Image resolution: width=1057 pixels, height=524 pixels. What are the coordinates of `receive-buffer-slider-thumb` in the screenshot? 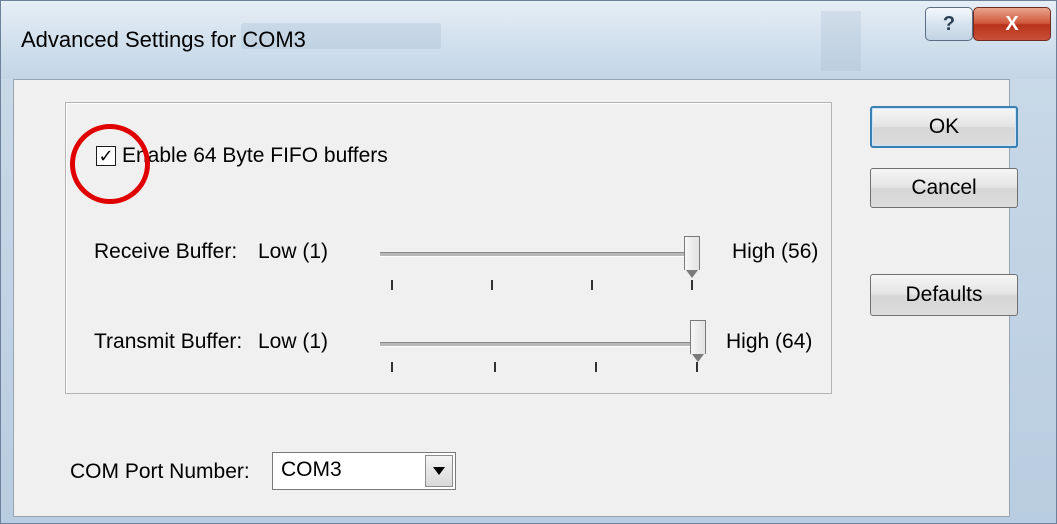 It's located at (692, 257).